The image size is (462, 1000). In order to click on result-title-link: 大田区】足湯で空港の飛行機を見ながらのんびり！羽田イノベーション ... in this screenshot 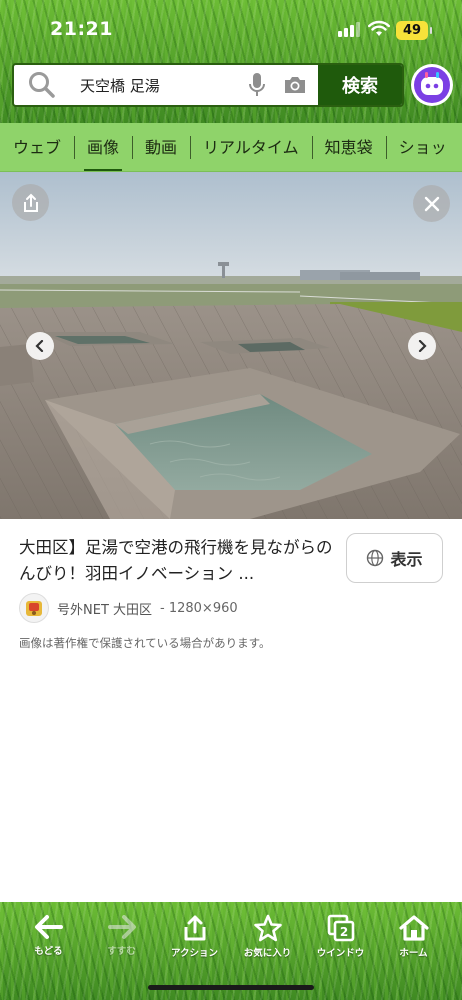, I will do `click(179, 561)`.